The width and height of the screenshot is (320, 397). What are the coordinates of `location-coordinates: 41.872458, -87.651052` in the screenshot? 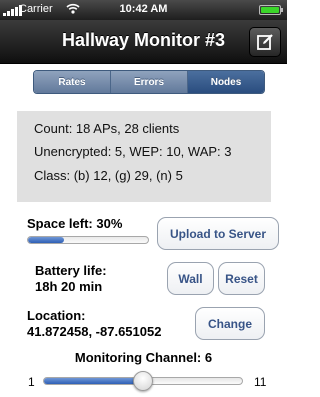 It's located at (94, 331).